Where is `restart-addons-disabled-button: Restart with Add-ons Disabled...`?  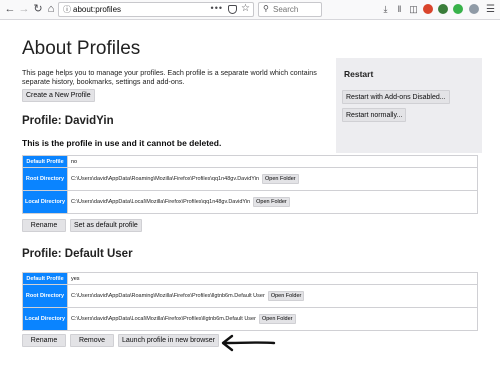 restart-addons-disabled-button: Restart with Add-ons Disabled... is located at coordinates (396, 97).